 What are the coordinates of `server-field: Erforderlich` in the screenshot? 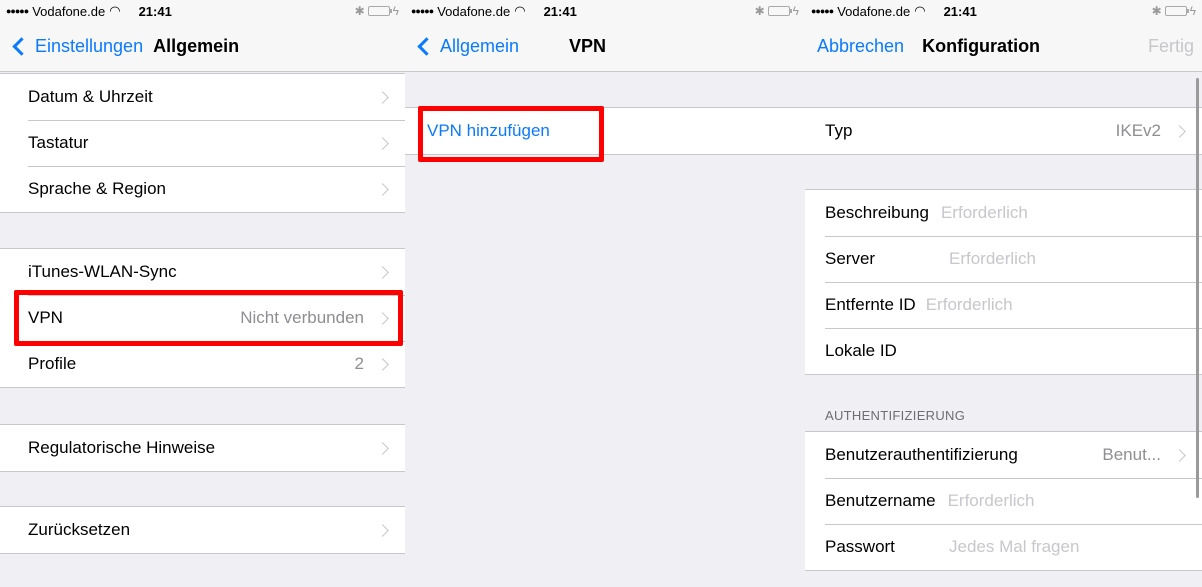 It's located at (992, 259).